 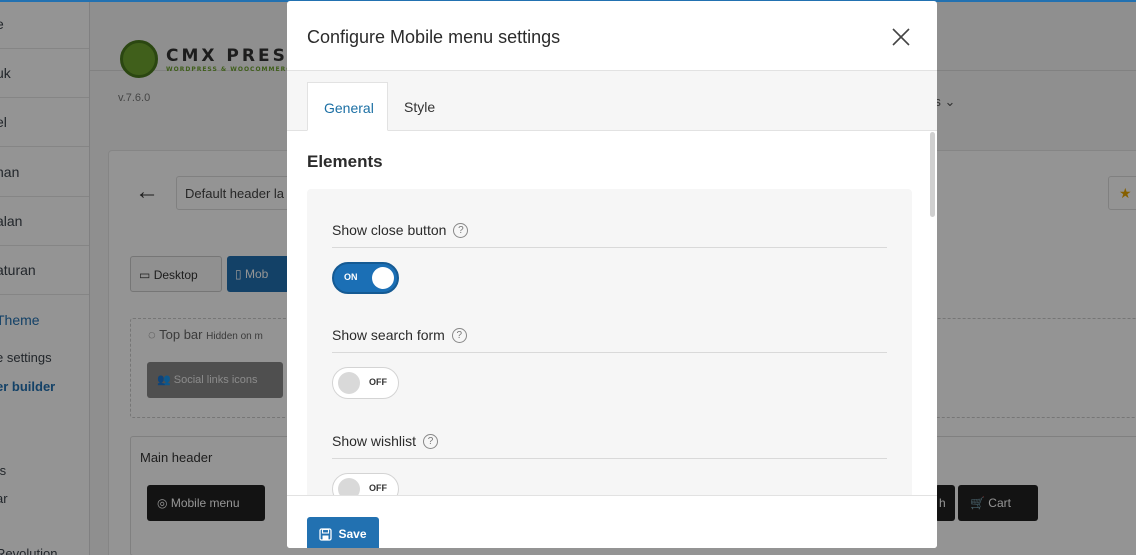 I want to click on setting-show-close-button: Show close button ? ON, so click(x=609, y=256).